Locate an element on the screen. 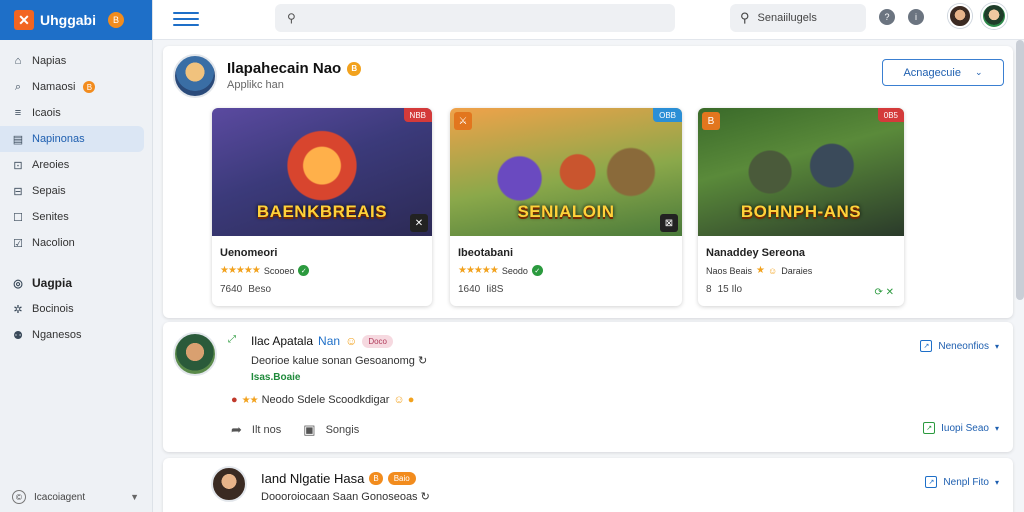 The image size is (1024, 512). meta-value: 7640 is located at coordinates (231, 289).